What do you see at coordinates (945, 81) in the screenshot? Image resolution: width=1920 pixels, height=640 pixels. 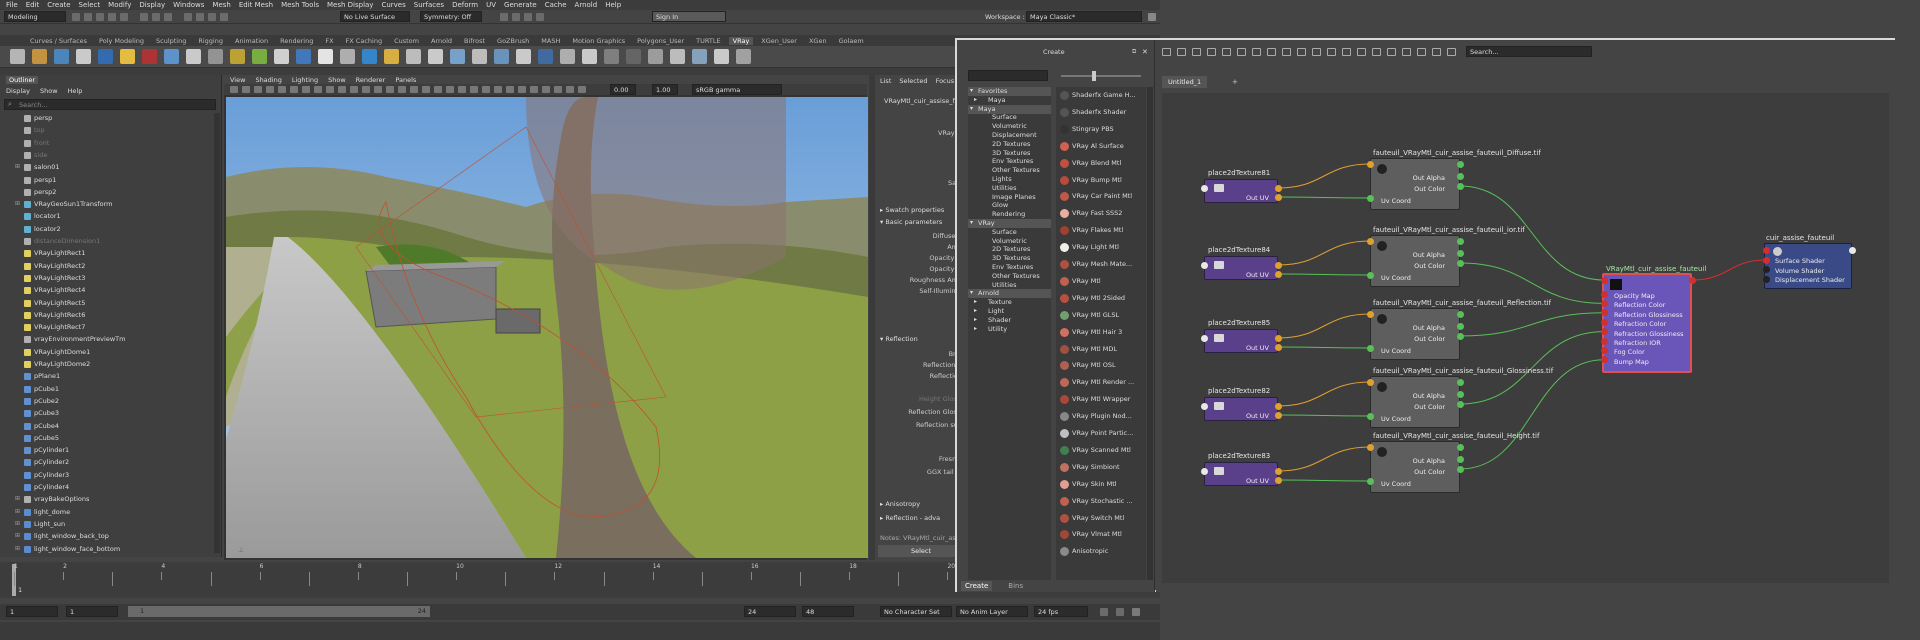 I see `attr-tab-focus: Focus` at bounding box center [945, 81].